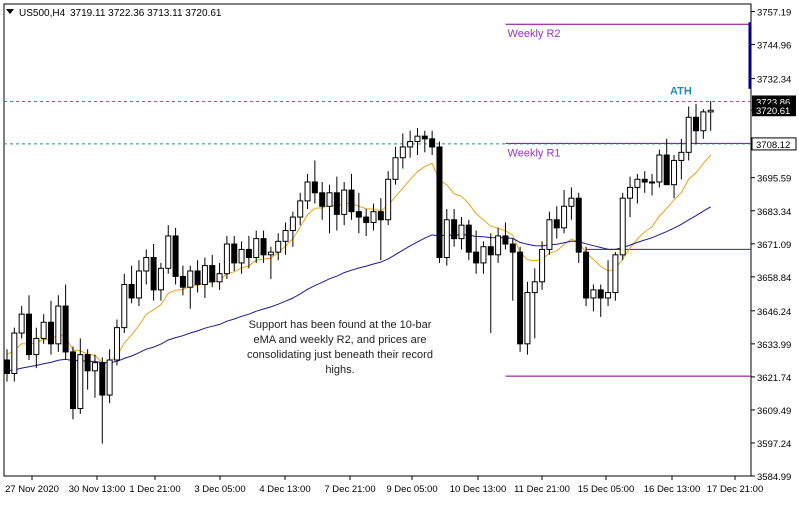  Describe the element at coordinates (542, 489) in the screenshot. I see `x-tick-label: 11 Dec 21:00` at that location.